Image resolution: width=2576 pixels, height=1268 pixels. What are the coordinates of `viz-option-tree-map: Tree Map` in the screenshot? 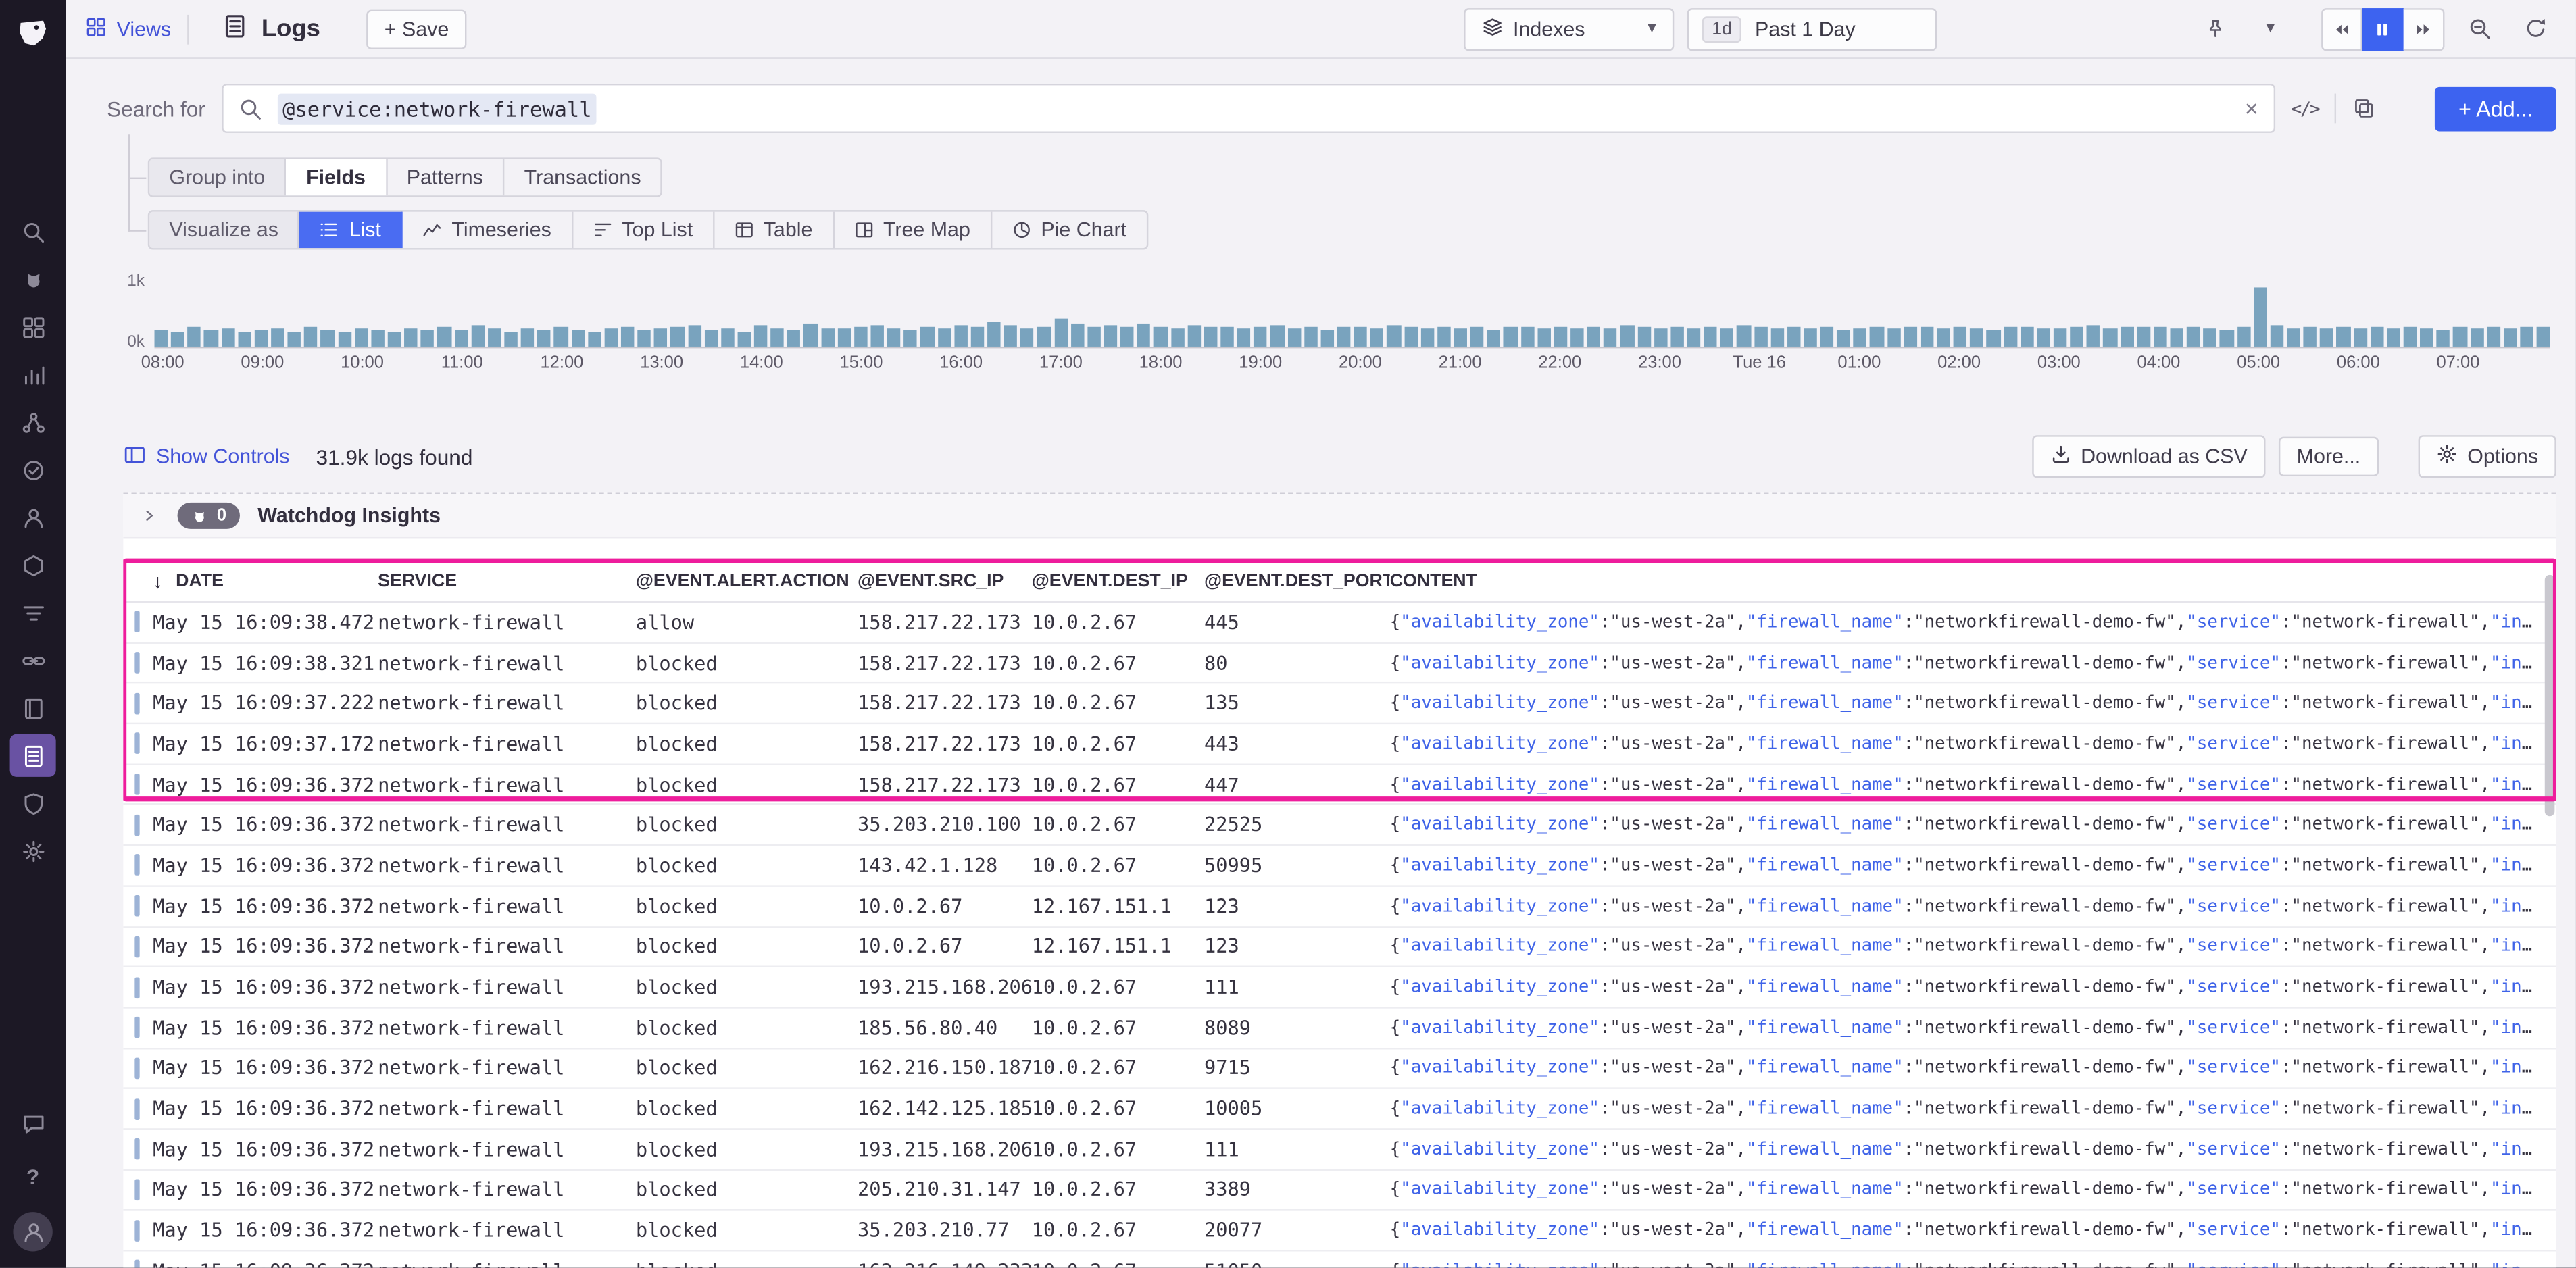 It's located at (913, 230).